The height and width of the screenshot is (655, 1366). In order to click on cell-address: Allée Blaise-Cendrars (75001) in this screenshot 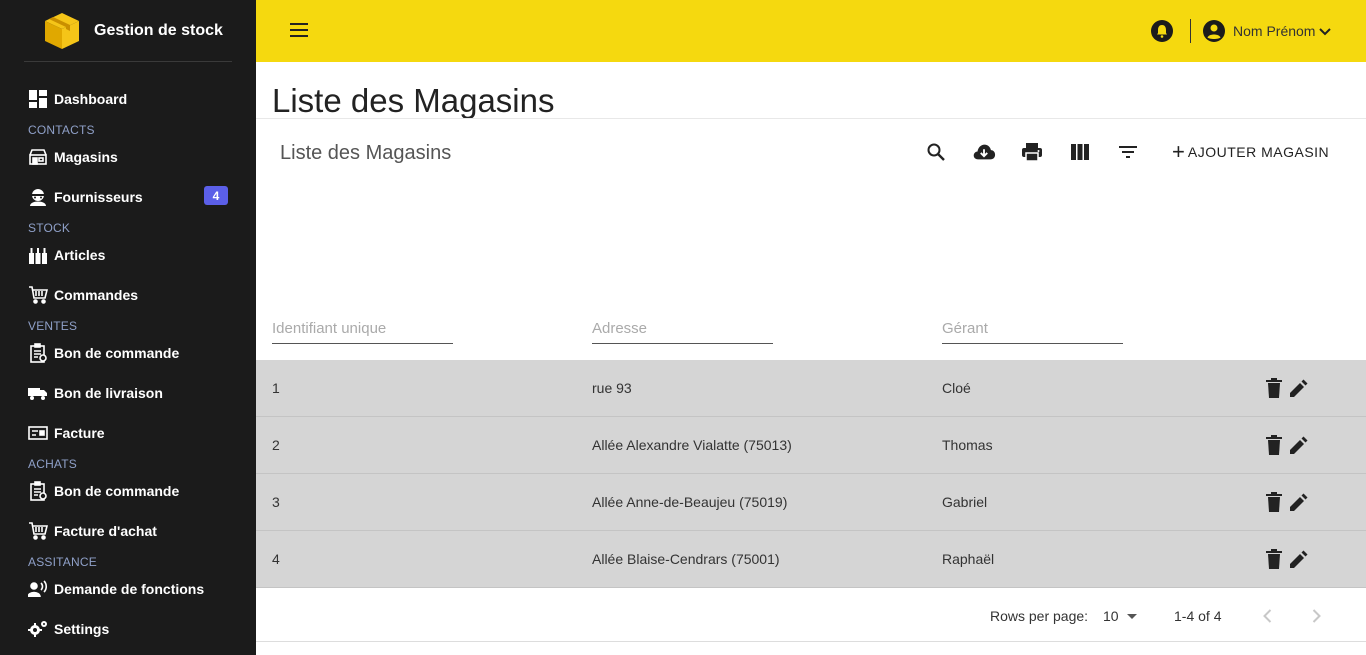, I will do `click(686, 559)`.